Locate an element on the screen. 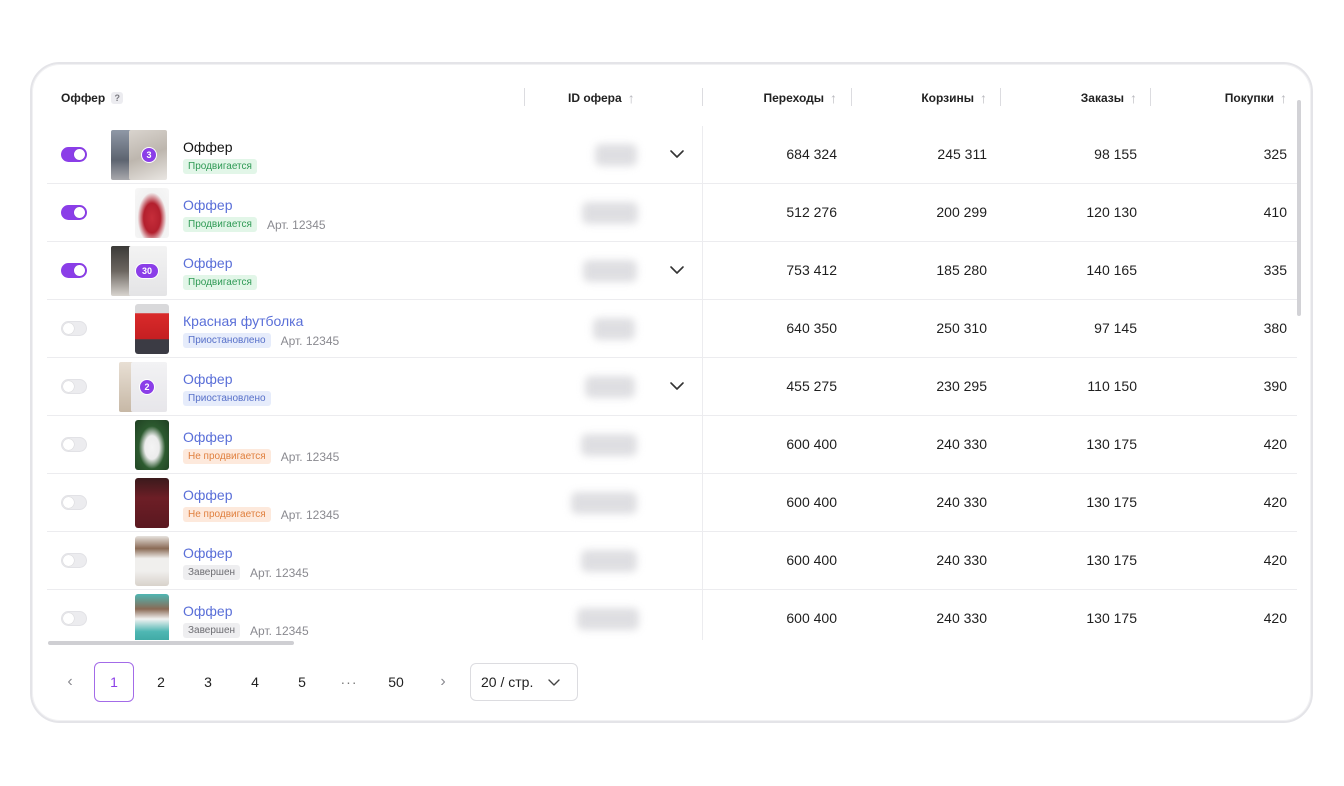 The width and height of the screenshot is (1344, 786). col-purchases-header: Покупки ↑ is located at coordinates (1256, 98).